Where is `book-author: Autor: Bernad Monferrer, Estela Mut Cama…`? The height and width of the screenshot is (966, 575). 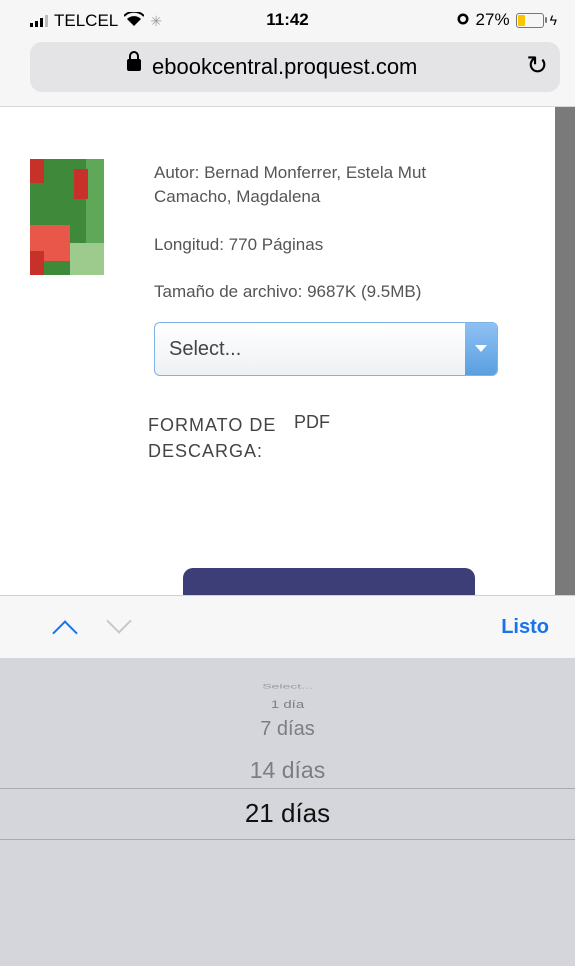 book-author: Autor: Bernad Monferrer, Estela Mut Cama… is located at coordinates (290, 184).